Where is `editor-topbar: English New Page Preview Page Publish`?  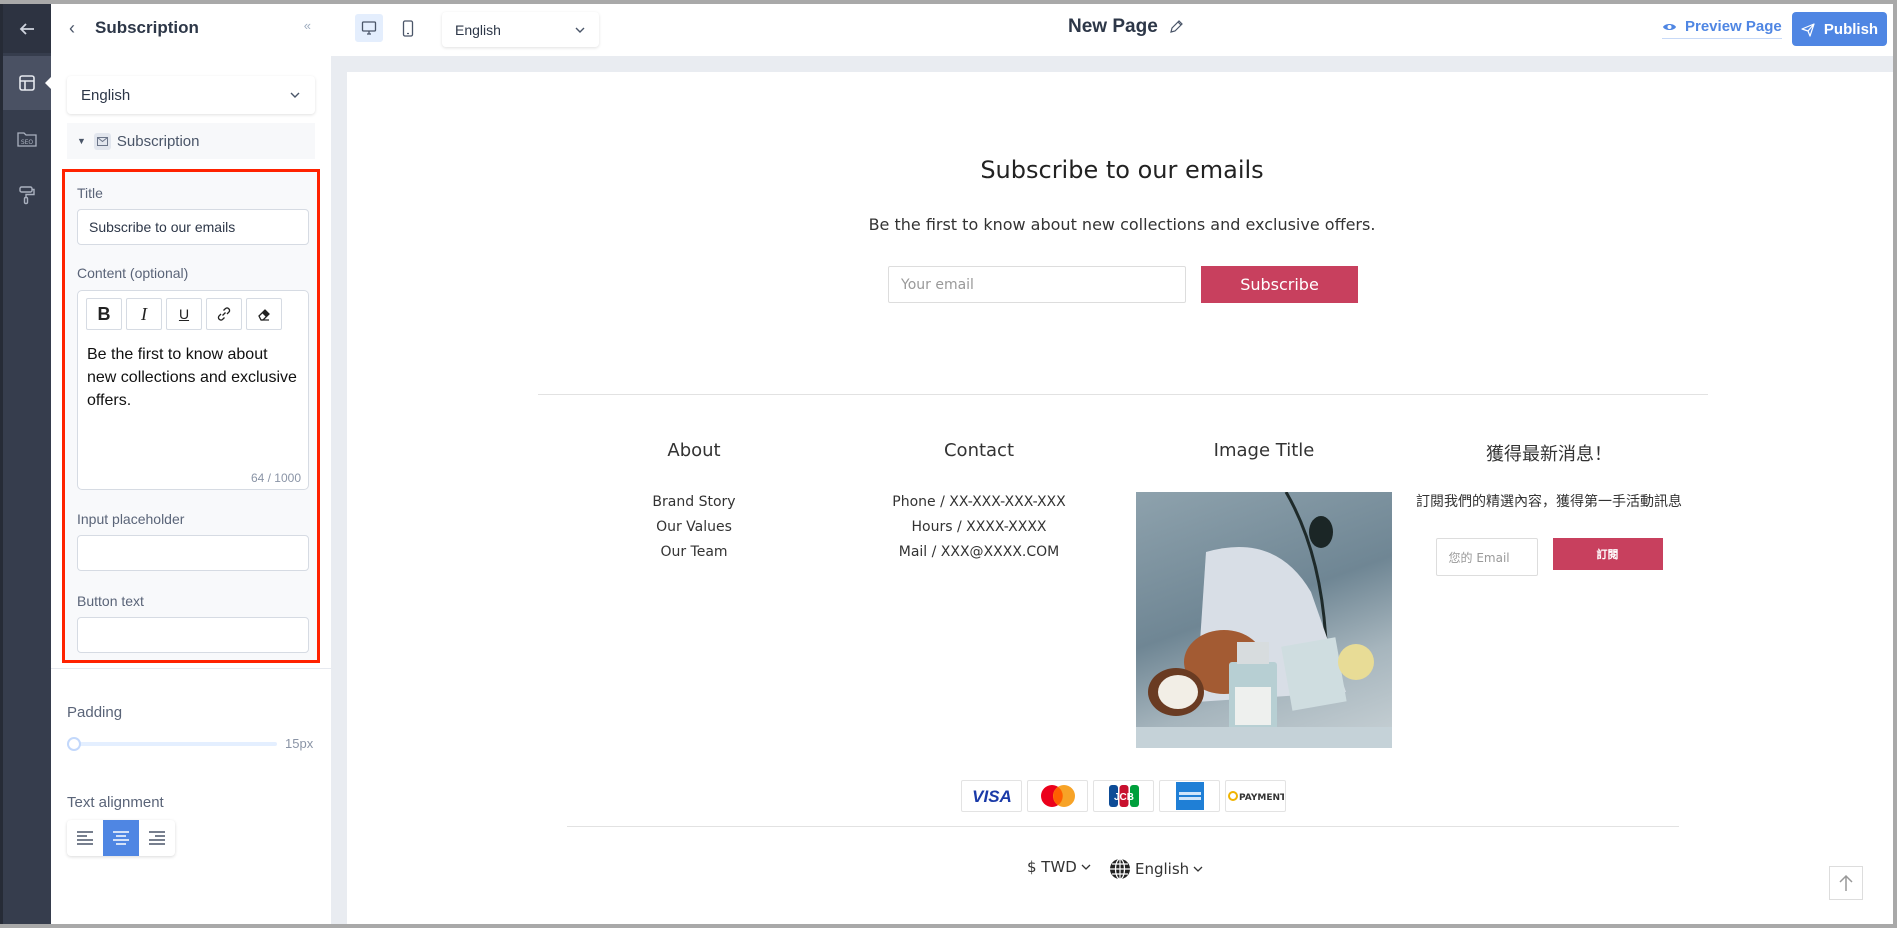 editor-topbar: English New Page Preview Page Publish is located at coordinates (1112, 30).